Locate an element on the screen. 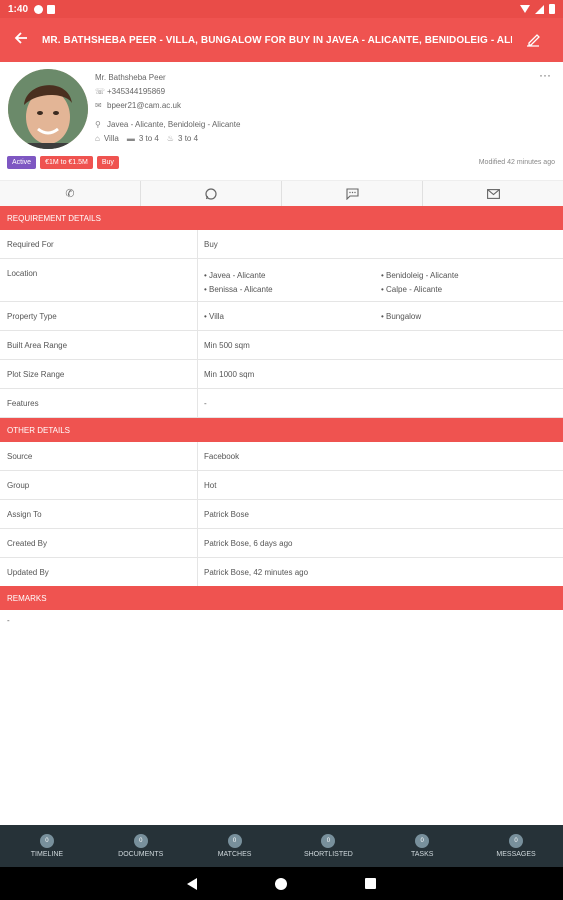  tab-label: SHORTLISTED is located at coordinates (328, 854).